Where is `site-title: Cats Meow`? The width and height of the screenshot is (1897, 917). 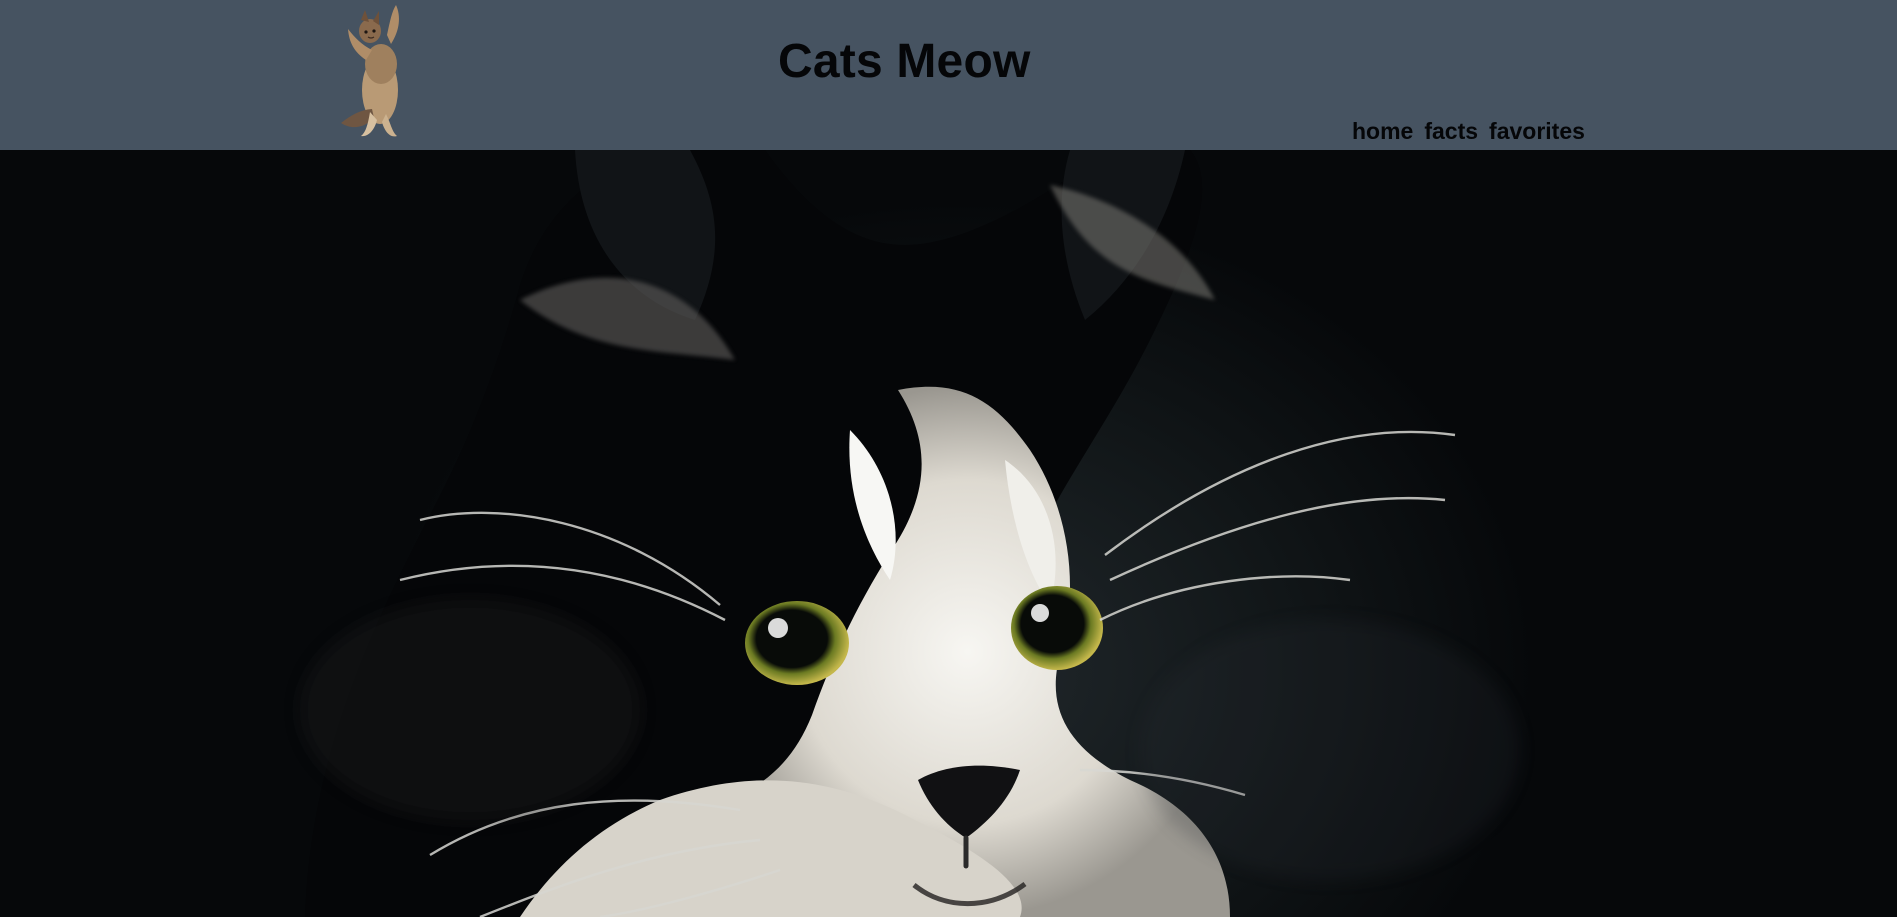 site-title: Cats Meow is located at coordinates (904, 61).